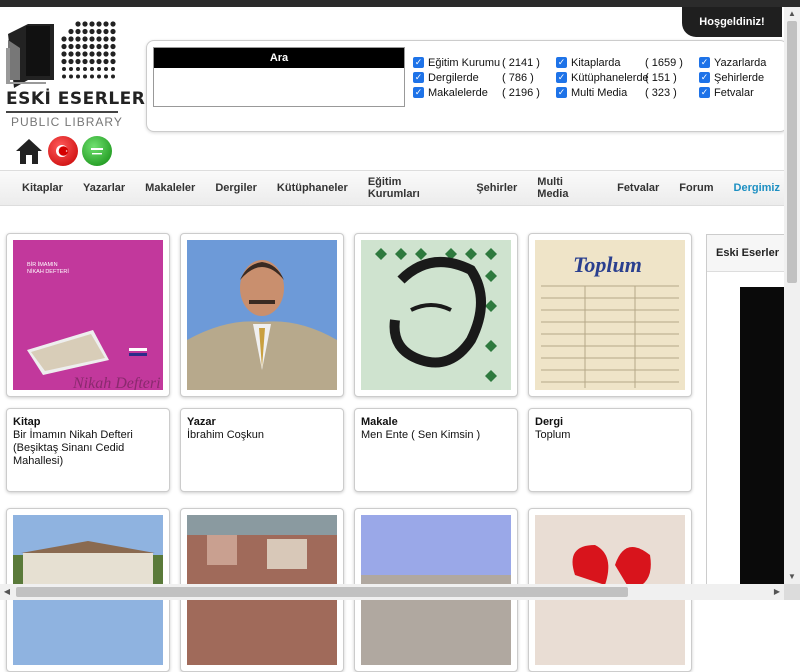 This screenshot has width=800, height=672. I want to click on horizontal-scrollbar: ◀ ▶, so click(392, 592).